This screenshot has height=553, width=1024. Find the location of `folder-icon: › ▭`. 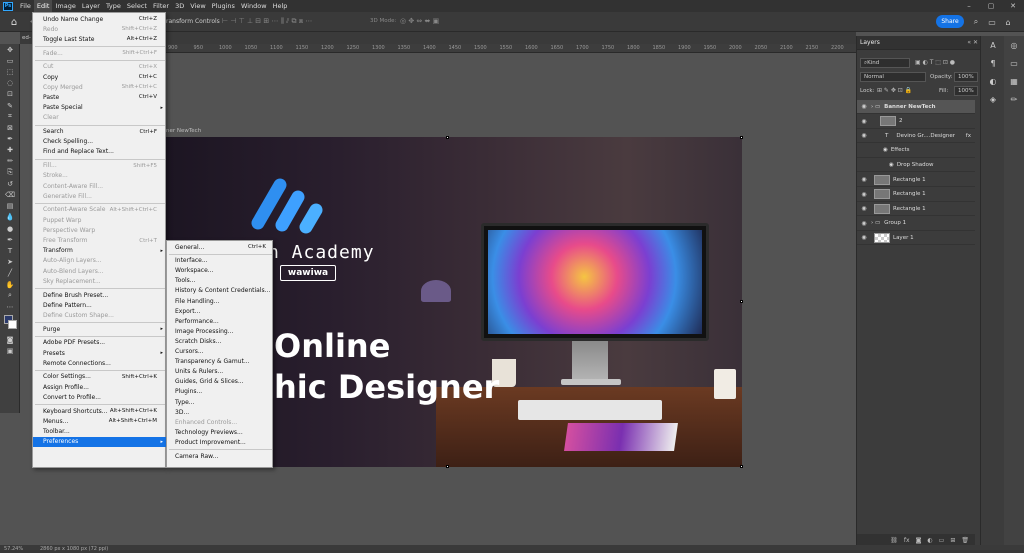

folder-icon: › ▭ is located at coordinates (875, 223).